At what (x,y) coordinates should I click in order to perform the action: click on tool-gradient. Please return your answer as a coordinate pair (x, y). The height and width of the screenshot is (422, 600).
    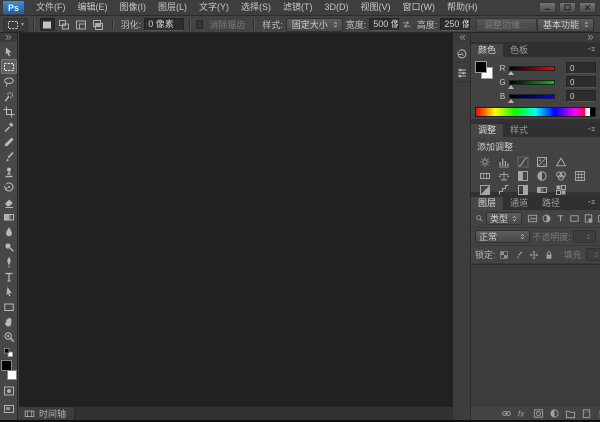
    Looking at the image, I should click on (9, 216).